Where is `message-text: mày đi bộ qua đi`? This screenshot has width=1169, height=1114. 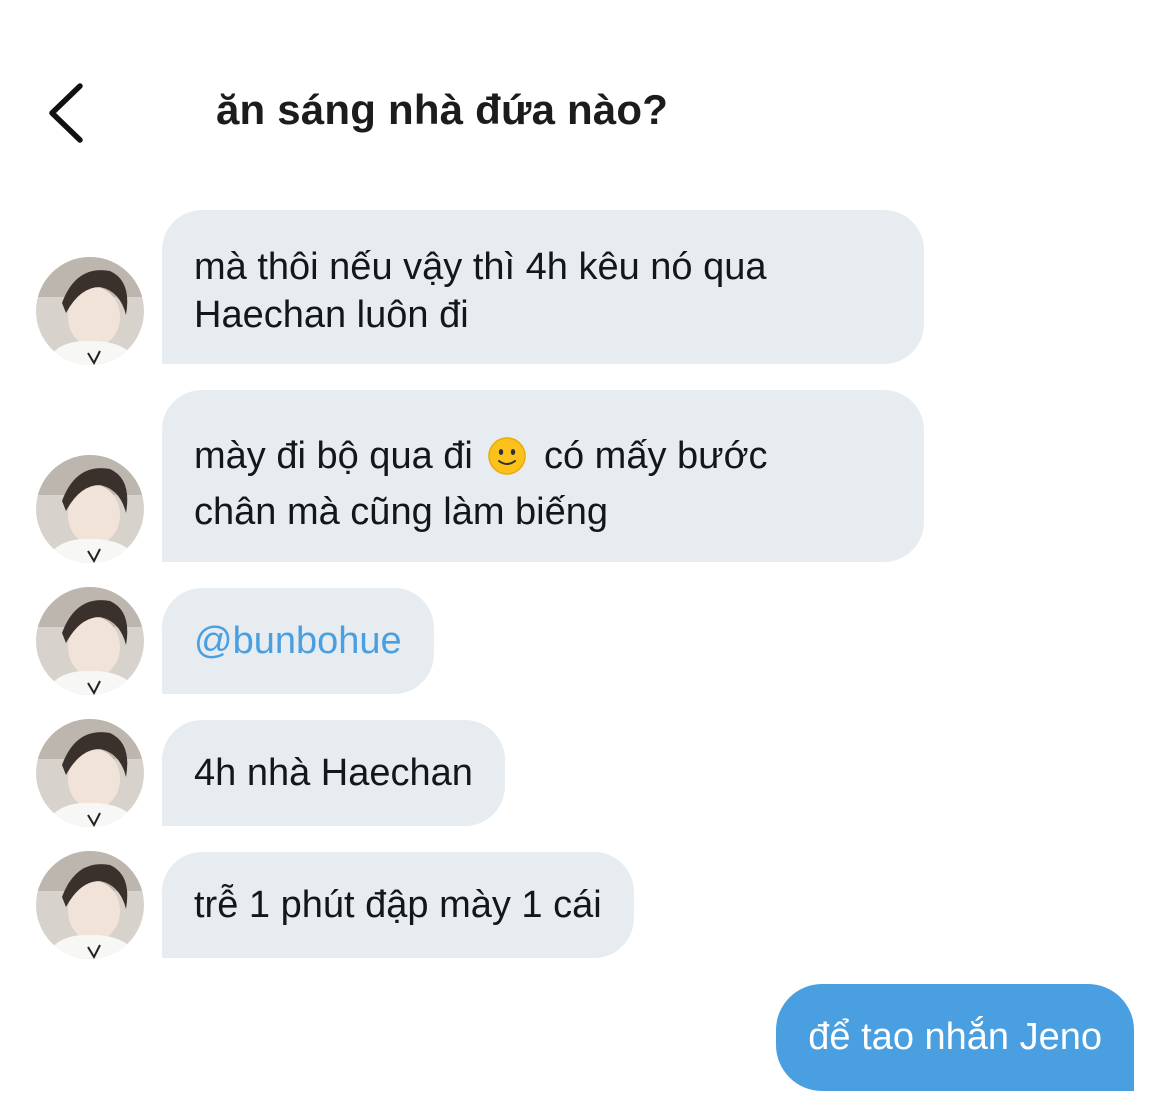
message-text: mày đi bộ qua đi is located at coordinates (333, 456).